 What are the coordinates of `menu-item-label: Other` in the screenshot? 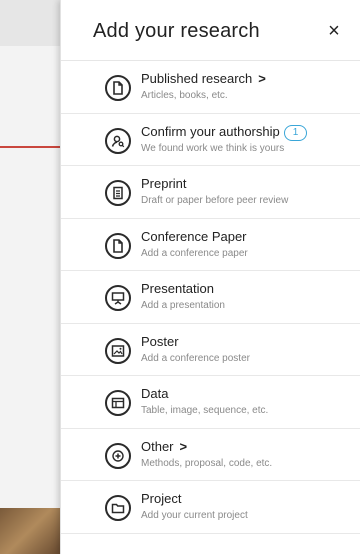 It's located at (157, 446).